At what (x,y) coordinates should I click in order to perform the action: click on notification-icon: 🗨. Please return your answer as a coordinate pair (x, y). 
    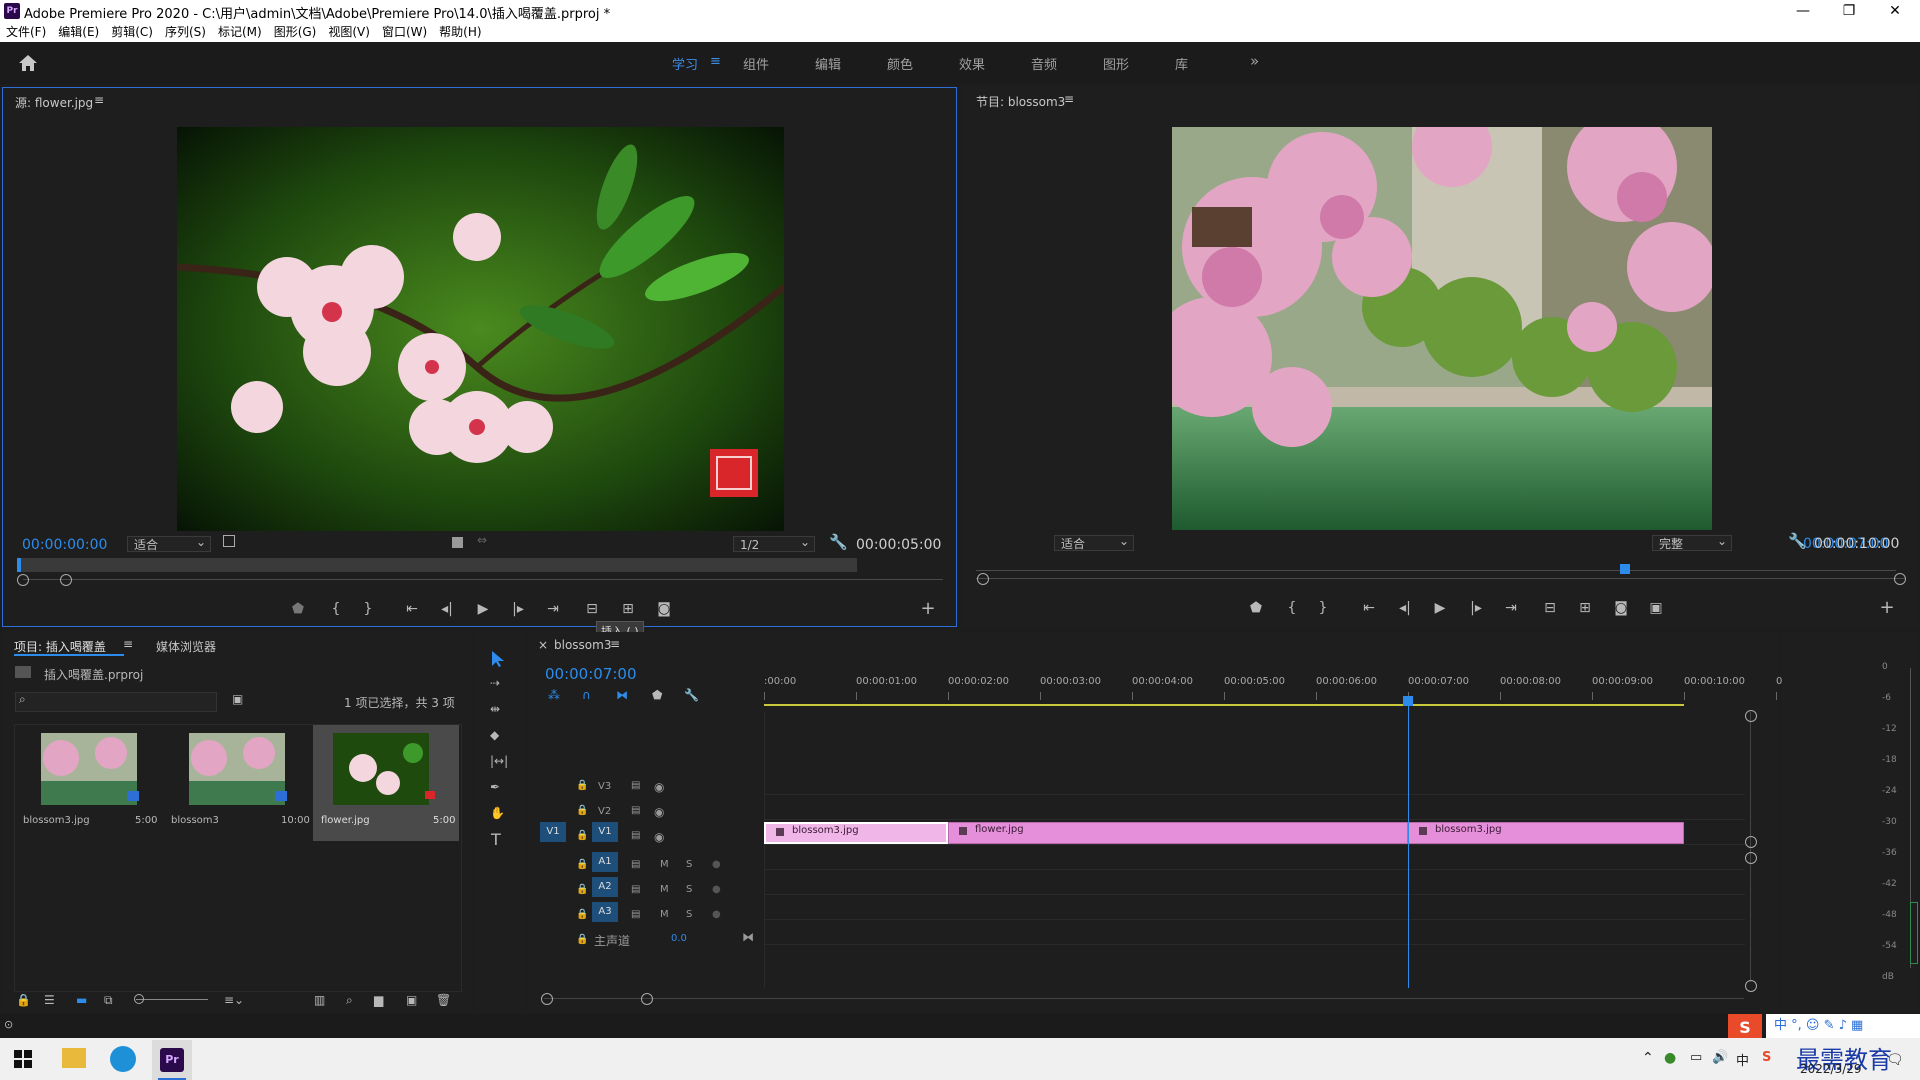
    Looking at the image, I should click on (1895, 1060).